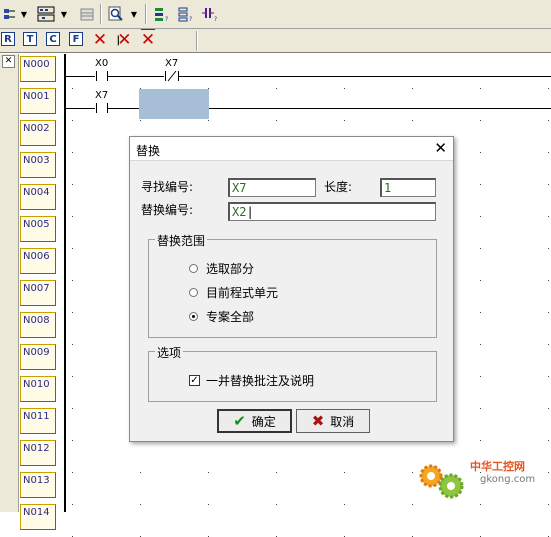  Describe the element at coordinates (38, 197) in the screenshot. I see `step-label: N004` at that location.